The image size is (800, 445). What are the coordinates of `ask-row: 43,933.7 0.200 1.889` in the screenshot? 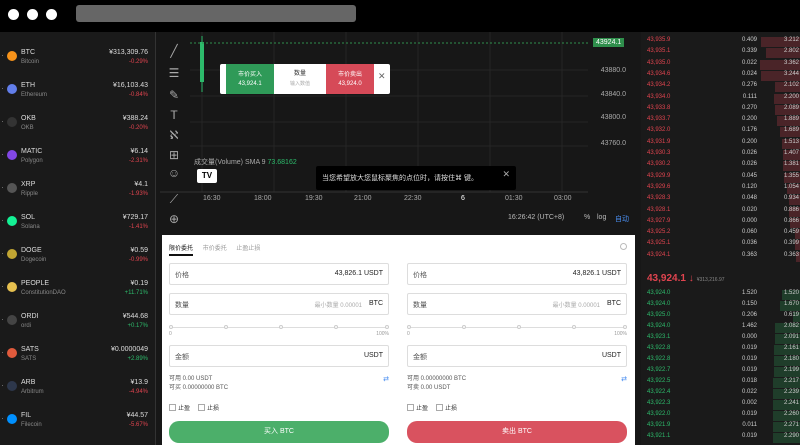 It's located at (720, 121).